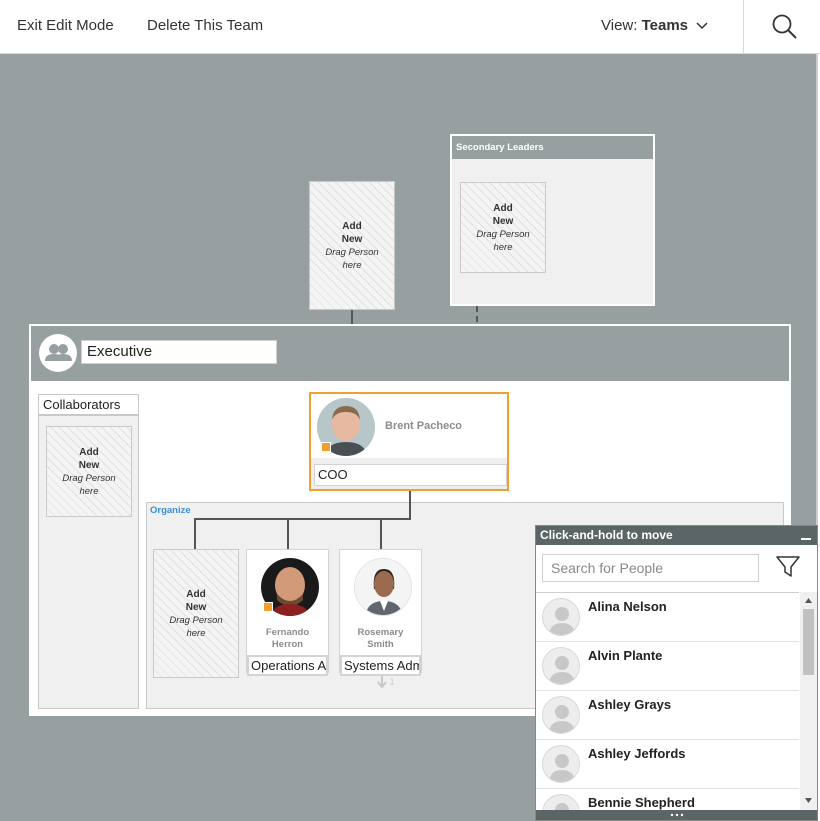 The width and height of the screenshot is (820, 821). Describe the element at coordinates (88, 405) in the screenshot. I see `collaborators-title: Collaborators` at that location.